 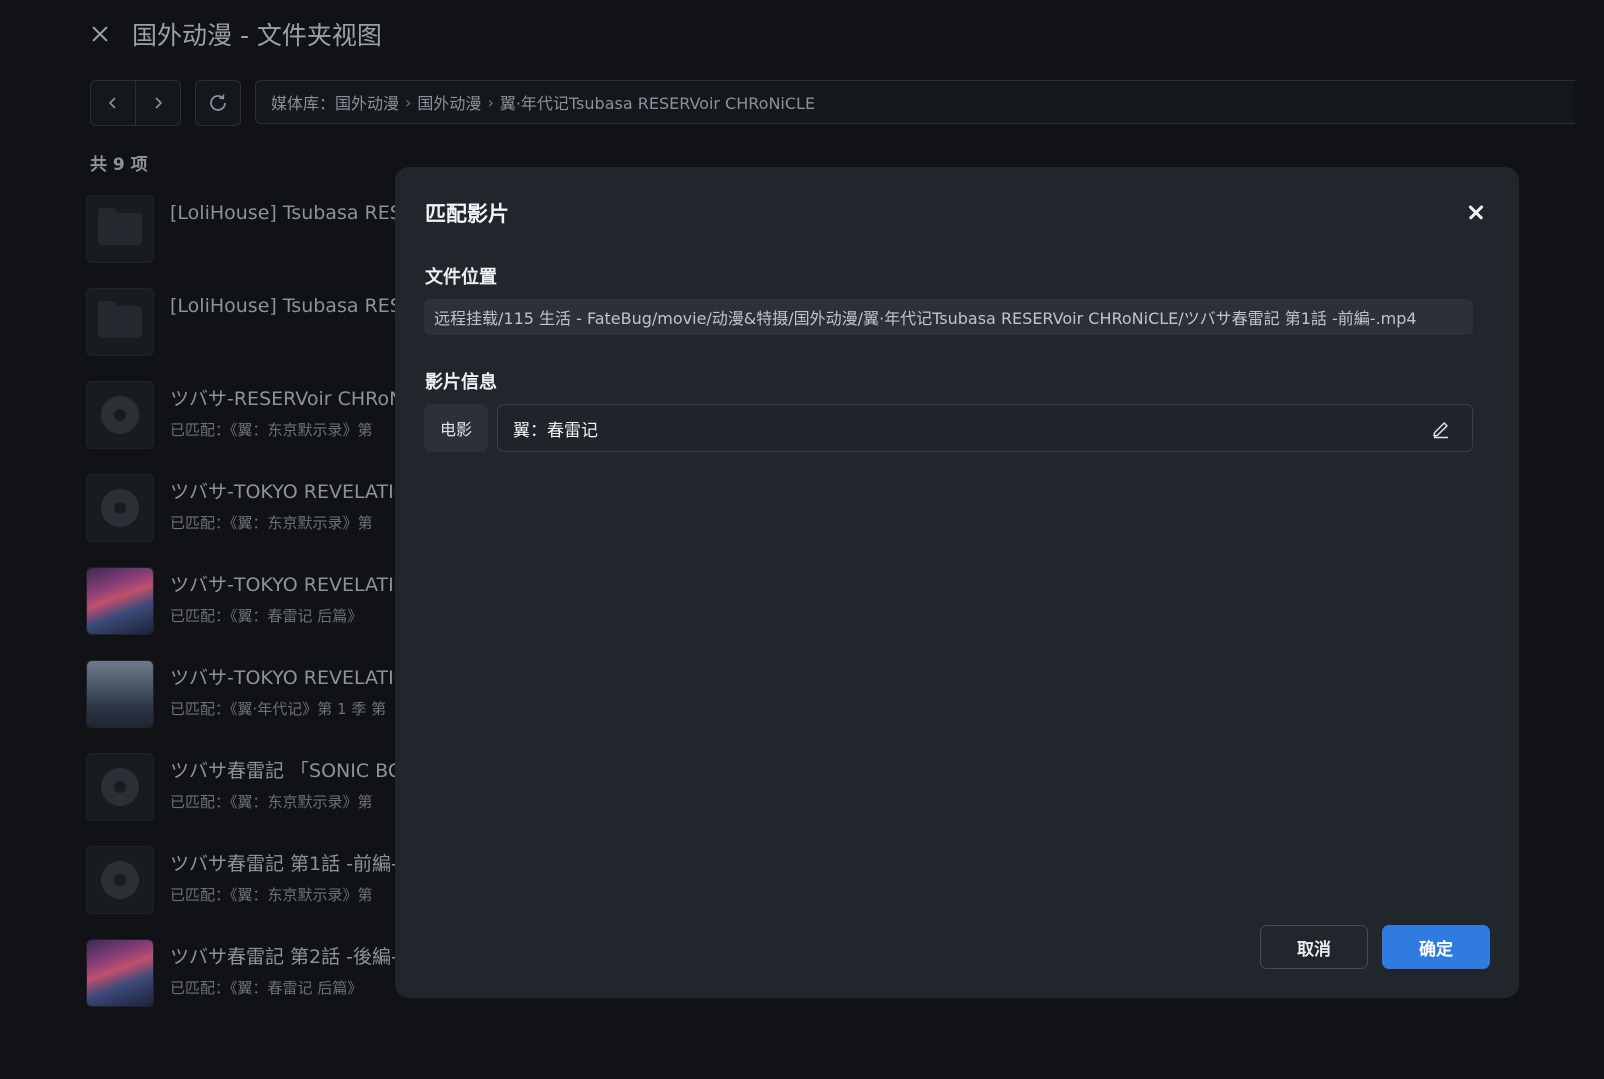 I want to click on list-item: ツバサ-TOKYO REVELATIONS 已匹配：《翼·年代记》第 1 季 第, so click(x=251, y=706).